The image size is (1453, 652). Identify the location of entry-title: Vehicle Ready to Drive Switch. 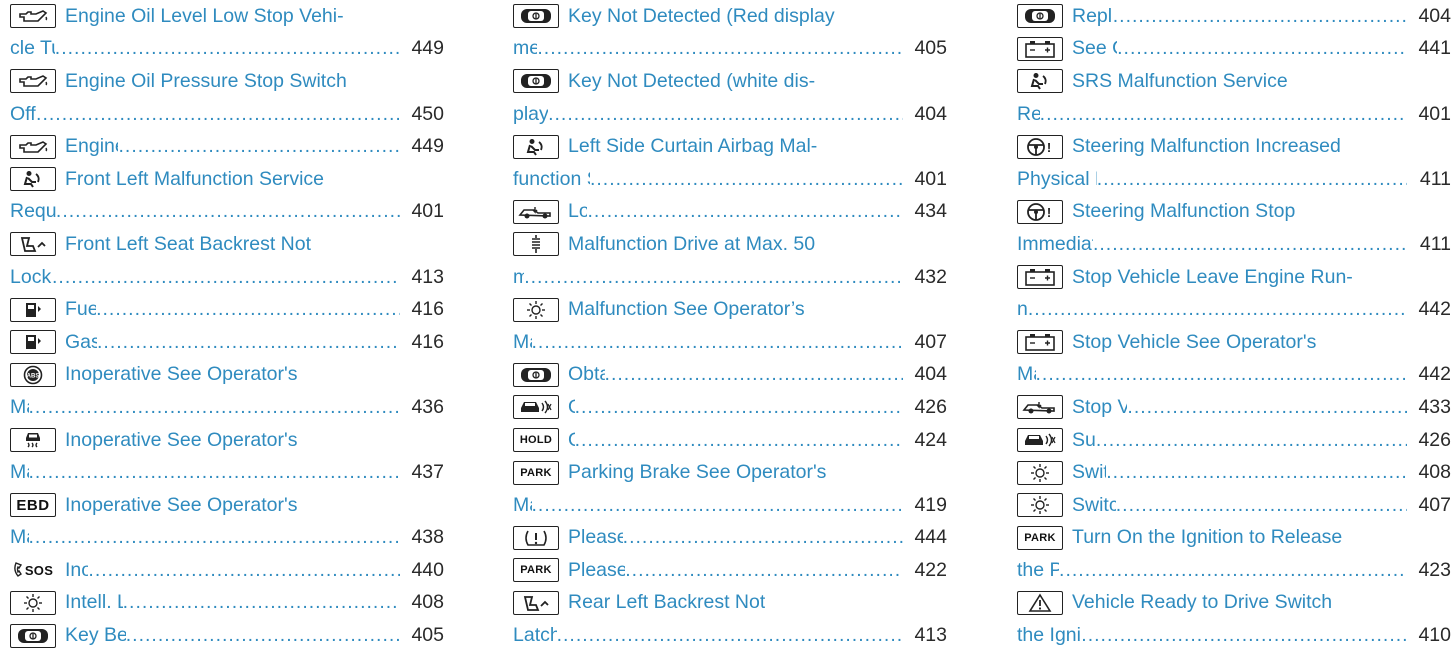
(1202, 602).